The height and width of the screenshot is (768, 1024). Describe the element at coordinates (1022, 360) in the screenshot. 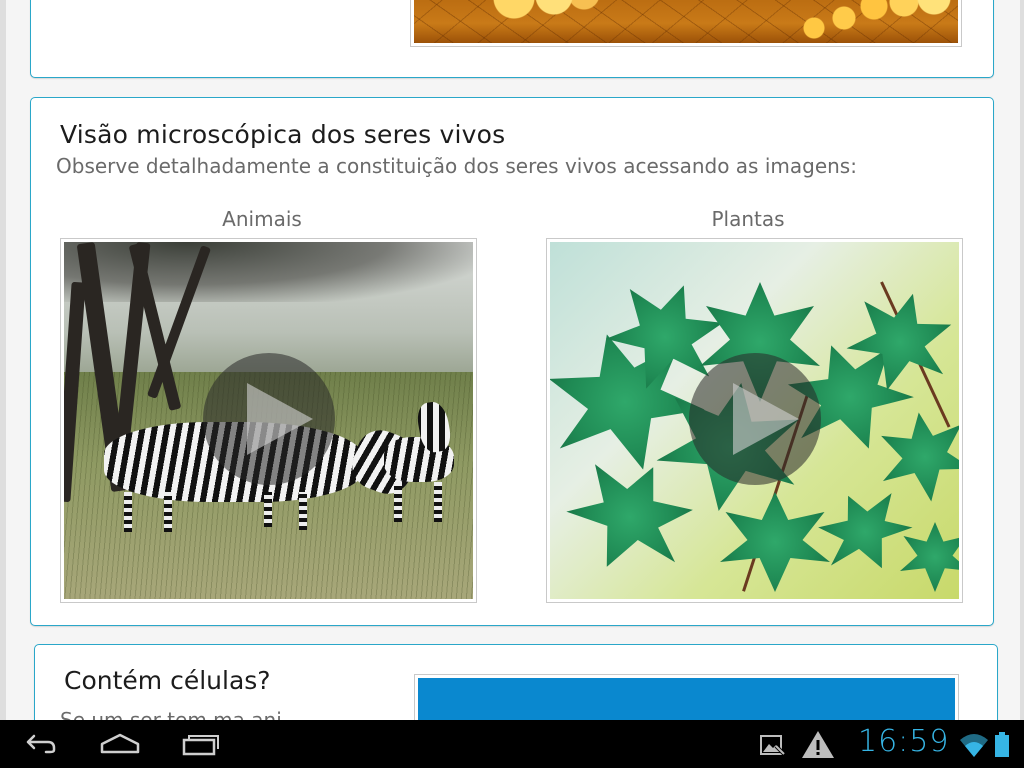

I see `page-right-edge` at that location.